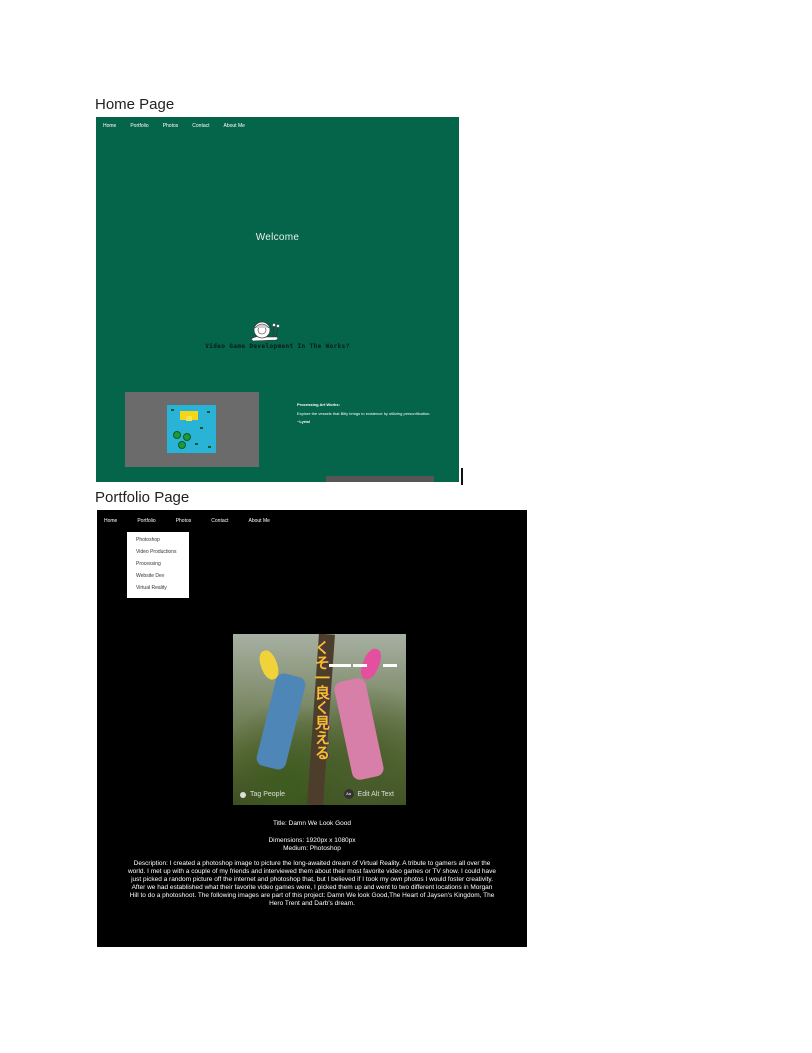 This screenshot has height=1053, width=812. I want to click on processing-signature: ~Lyrial, so click(303, 421).